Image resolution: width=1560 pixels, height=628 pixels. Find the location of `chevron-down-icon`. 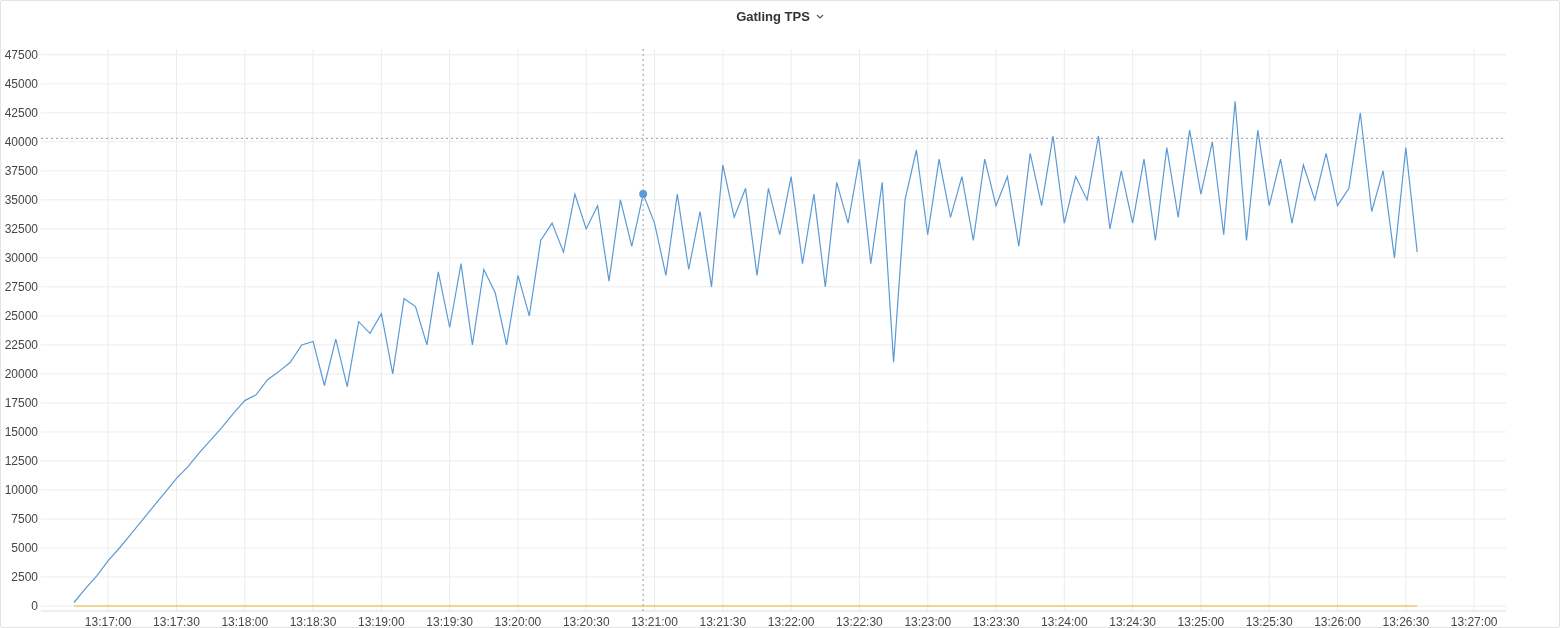

chevron-down-icon is located at coordinates (819, 16).